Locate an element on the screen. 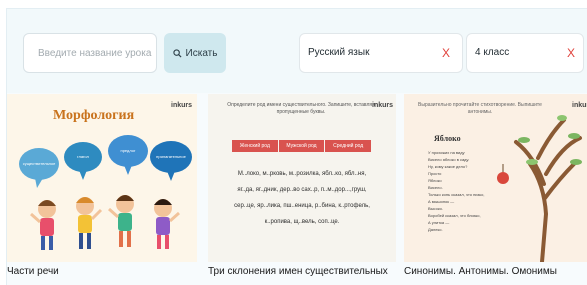 The height and width of the screenshot is (285, 587). lesson-search-input is located at coordinates (90, 53).